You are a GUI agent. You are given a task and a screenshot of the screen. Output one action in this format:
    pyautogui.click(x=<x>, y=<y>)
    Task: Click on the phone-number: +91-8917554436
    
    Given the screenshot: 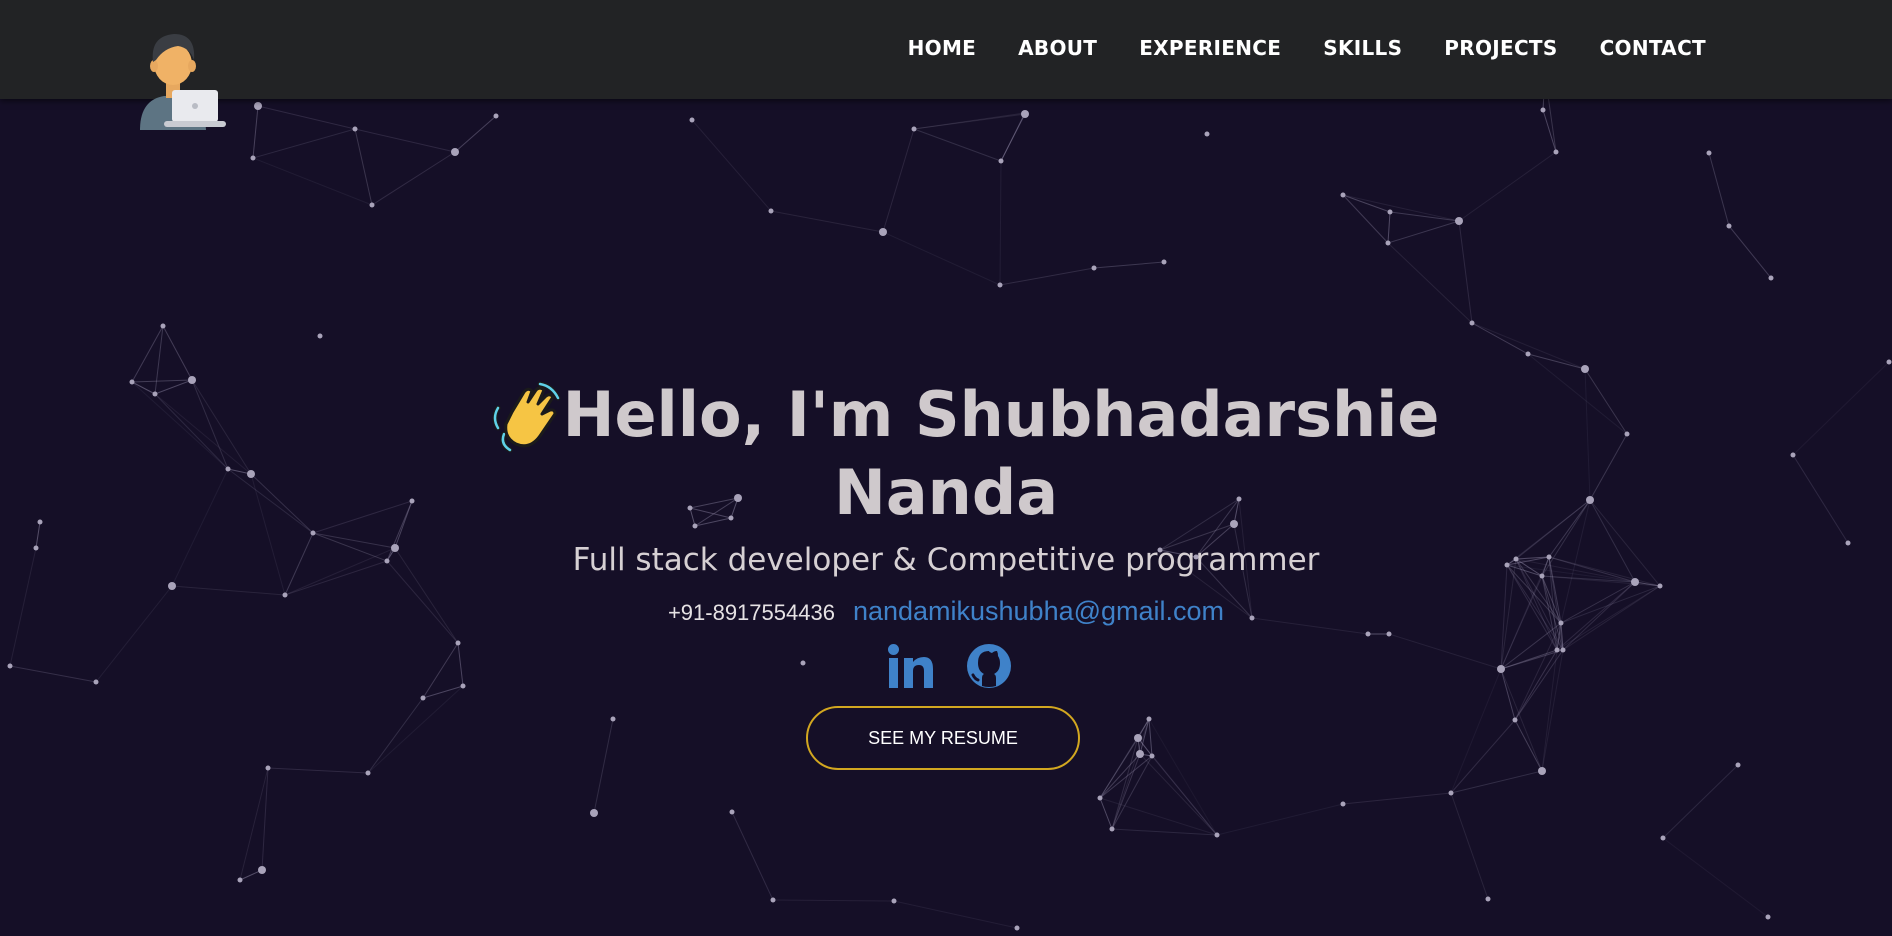 What is the action you would take?
    pyautogui.click(x=751, y=612)
    